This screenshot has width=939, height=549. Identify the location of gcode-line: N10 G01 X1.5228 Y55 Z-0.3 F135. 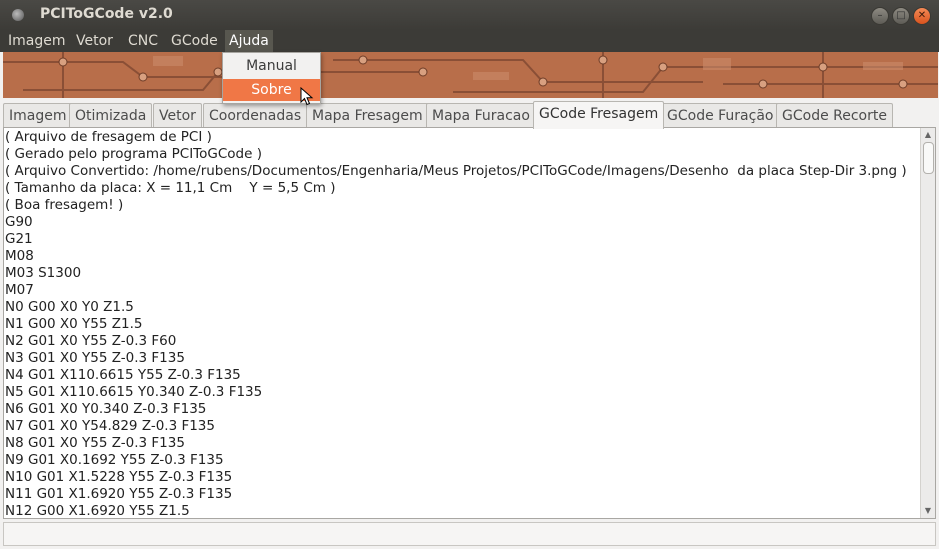
(119, 477).